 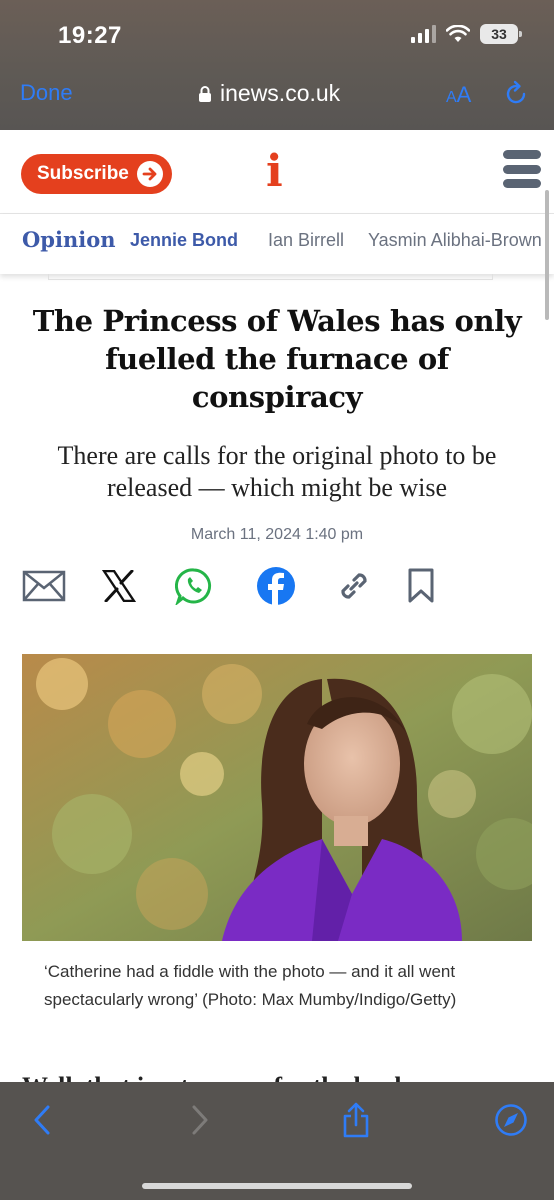 I want to click on done-button: Done, so click(x=46, y=93).